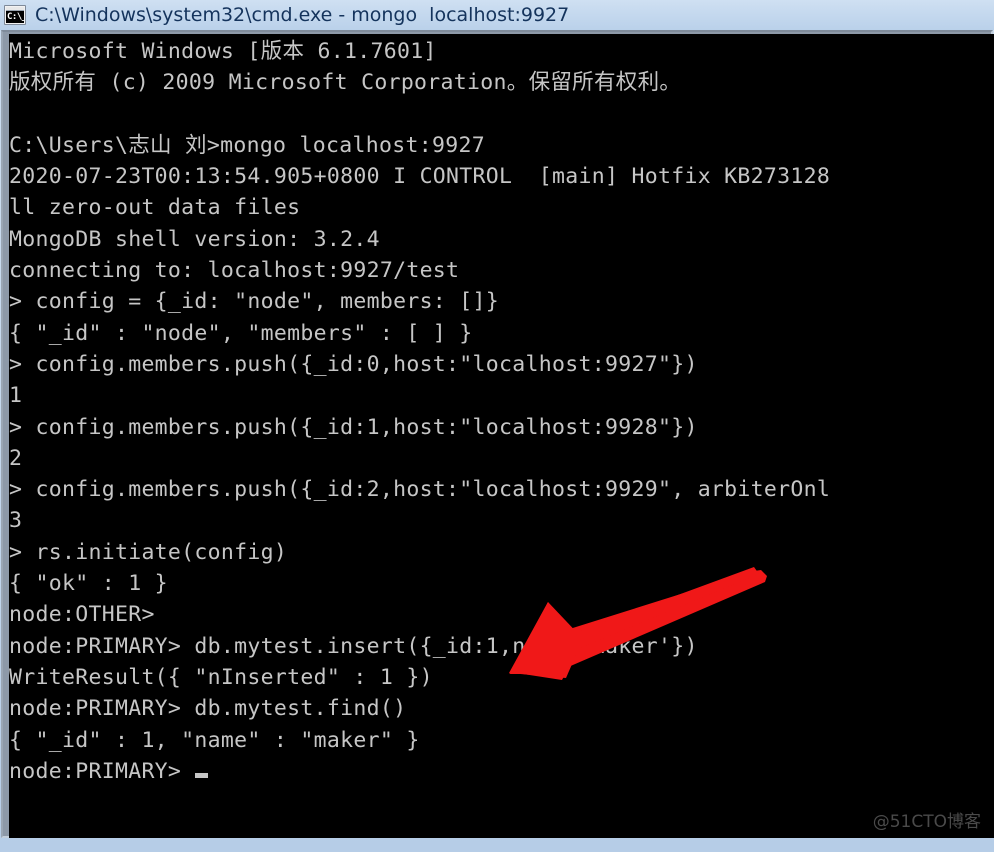 This screenshot has width=994, height=852. Describe the element at coordinates (148, 552) in the screenshot. I see `terminal-line-text: > rs.initiate(config)` at that location.